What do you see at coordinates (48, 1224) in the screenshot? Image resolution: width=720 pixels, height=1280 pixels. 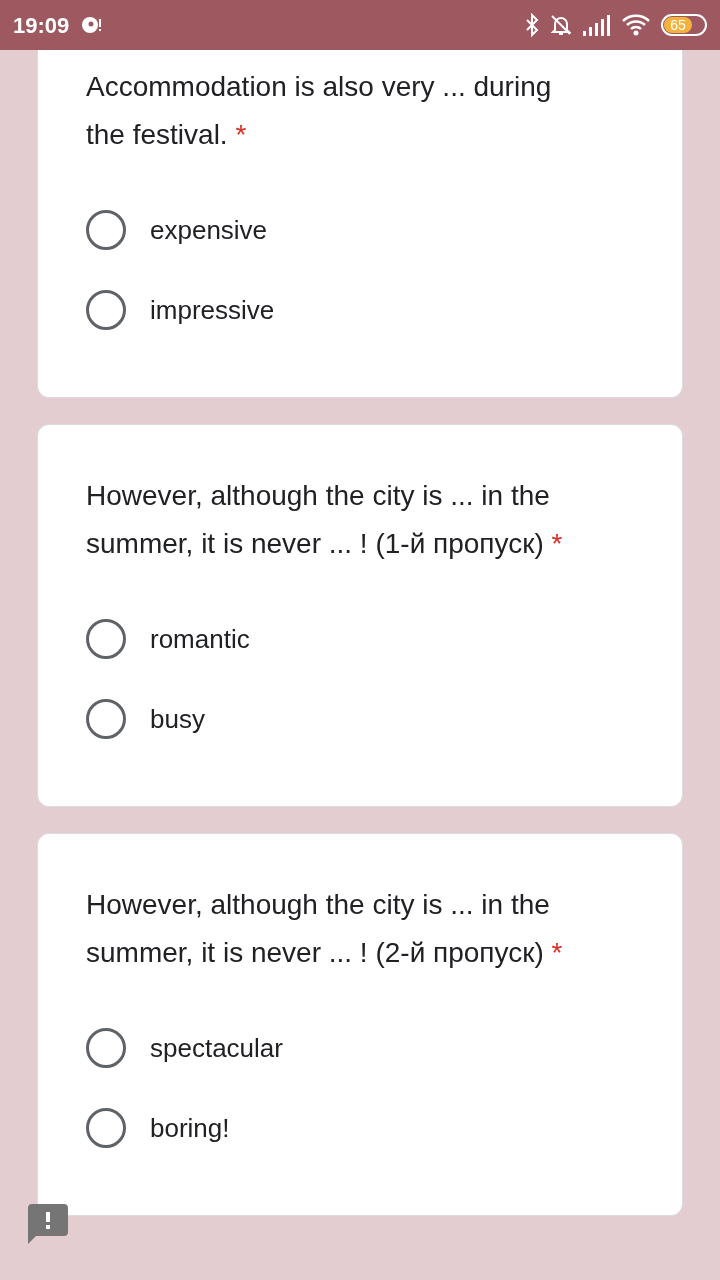 I see `feedback-icon` at bounding box center [48, 1224].